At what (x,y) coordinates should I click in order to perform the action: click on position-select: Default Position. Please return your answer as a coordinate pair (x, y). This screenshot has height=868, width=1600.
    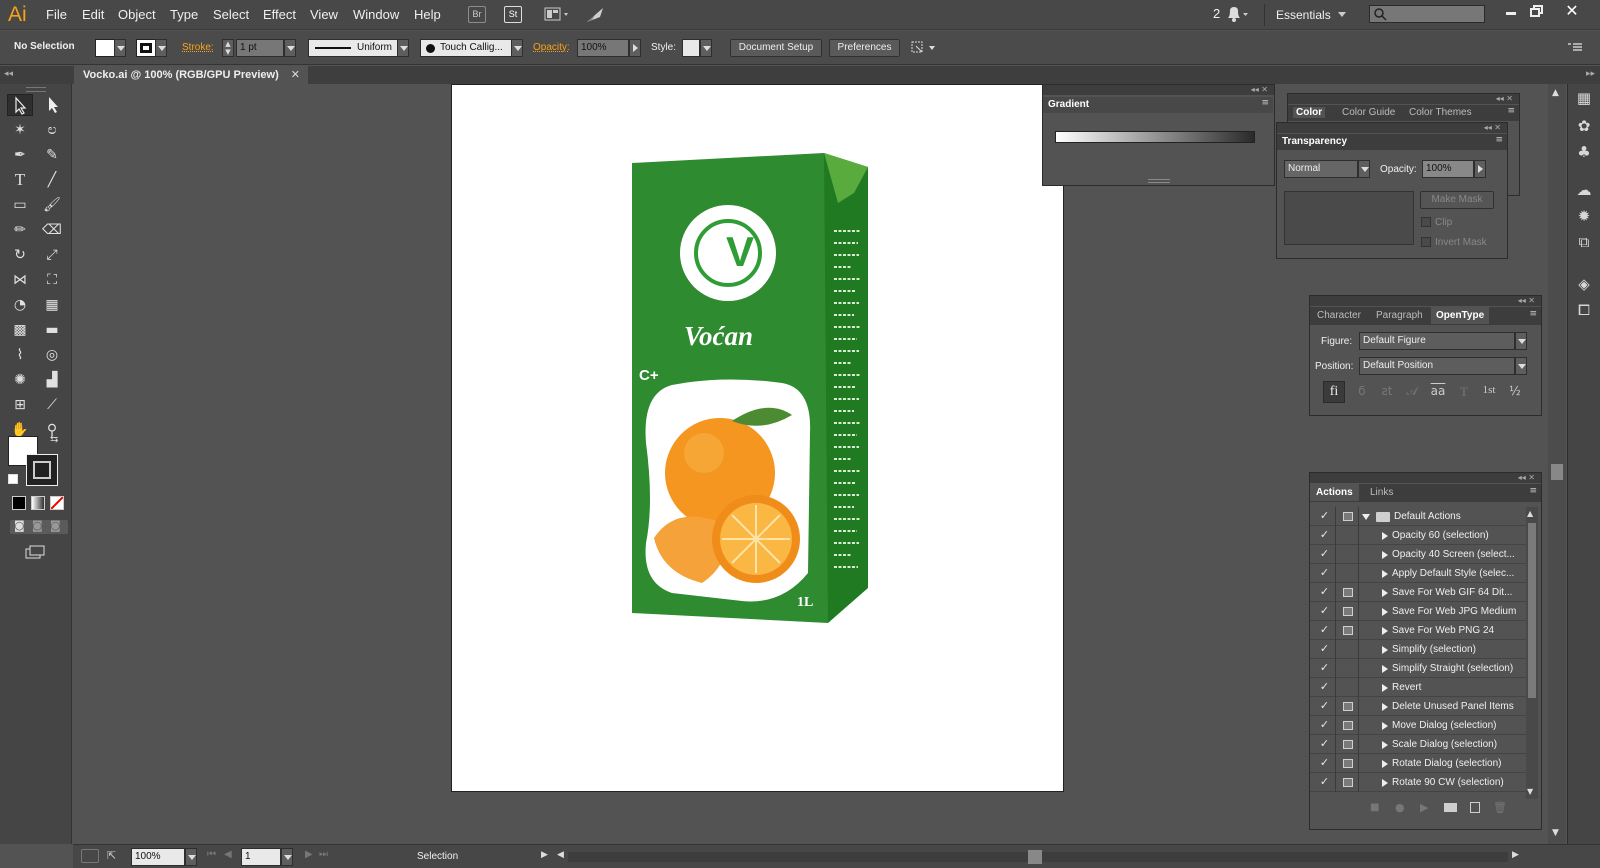
    Looking at the image, I should click on (1437, 366).